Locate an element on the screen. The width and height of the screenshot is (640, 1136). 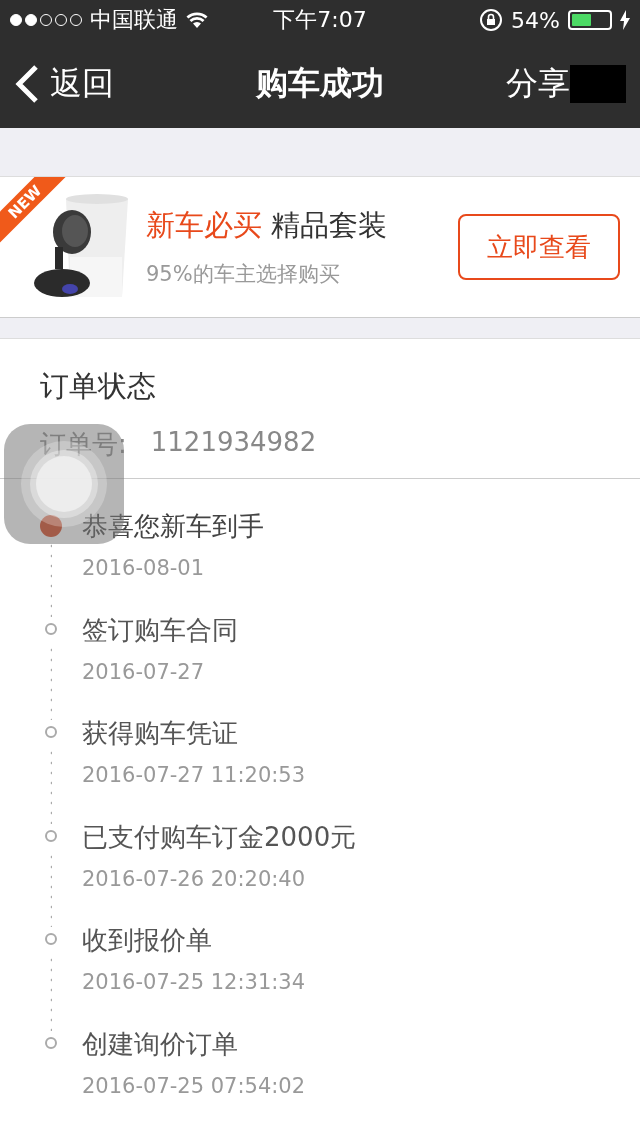
step-title: 签订购车合同 is located at coordinates (160, 630).